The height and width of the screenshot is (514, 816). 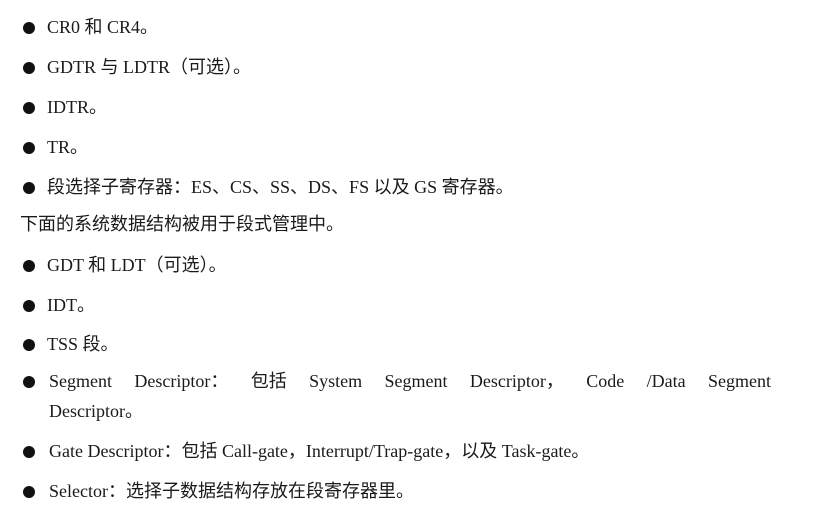 What do you see at coordinates (96, 411) in the screenshot?
I see `segment-descriptor-line2: Descriptor。` at bounding box center [96, 411].